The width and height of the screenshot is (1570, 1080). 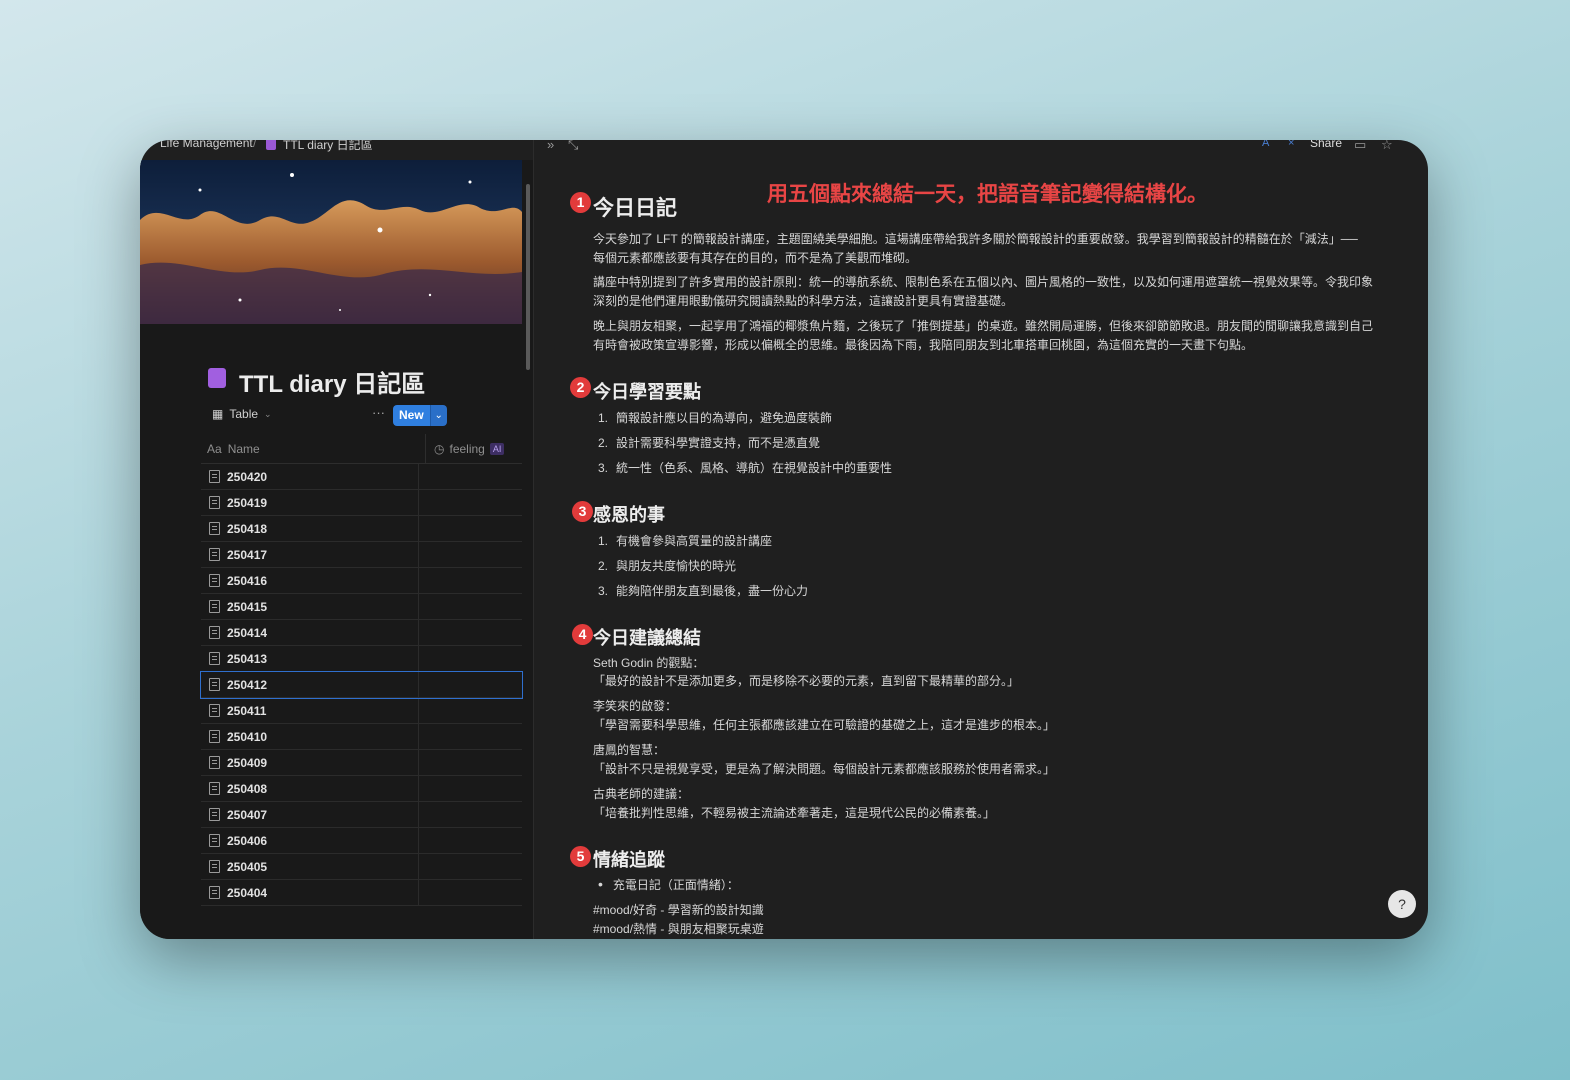 What do you see at coordinates (668, 884) in the screenshot?
I see `bullet-item: 充電日記（正面情緒）：` at bounding box center [668, 884].